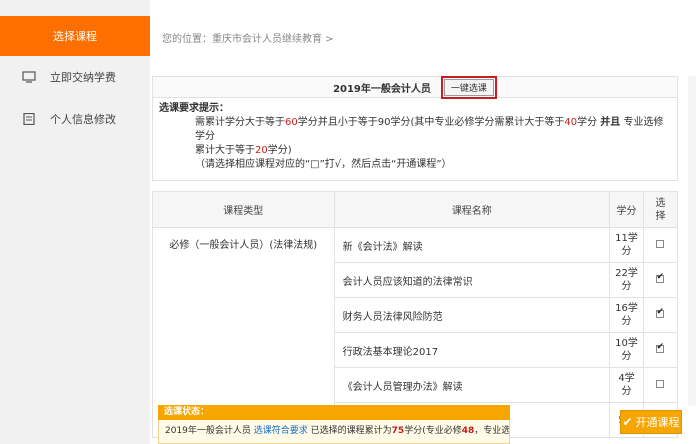  I want to click on panel-title-bar: 2019年一般会计人员 一键选课, so click(415, 87).